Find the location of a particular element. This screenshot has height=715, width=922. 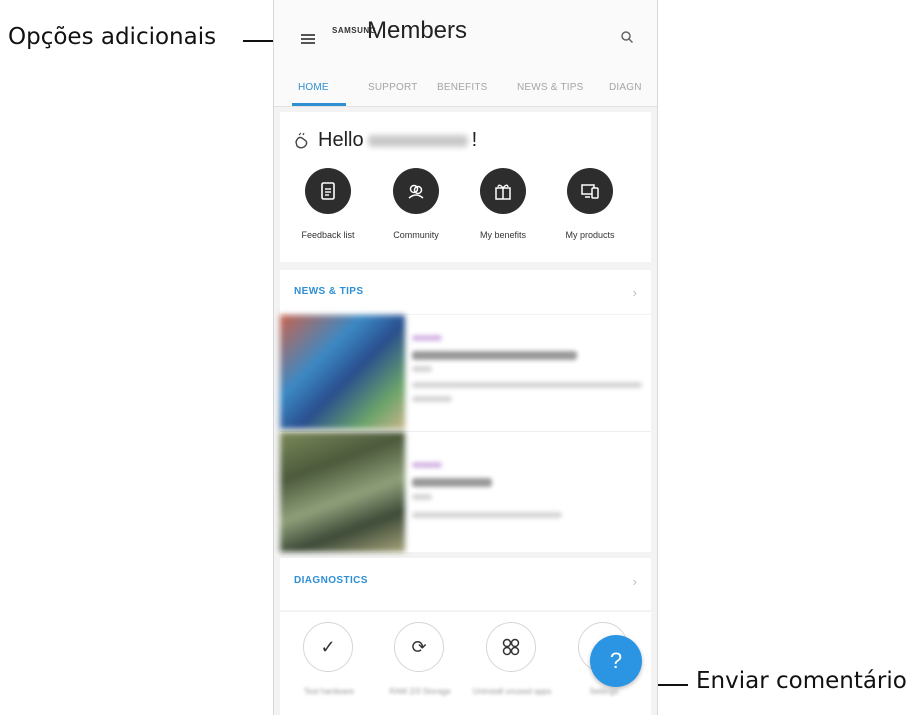

check-icon: ✓ is located at coordinates (328, 647).